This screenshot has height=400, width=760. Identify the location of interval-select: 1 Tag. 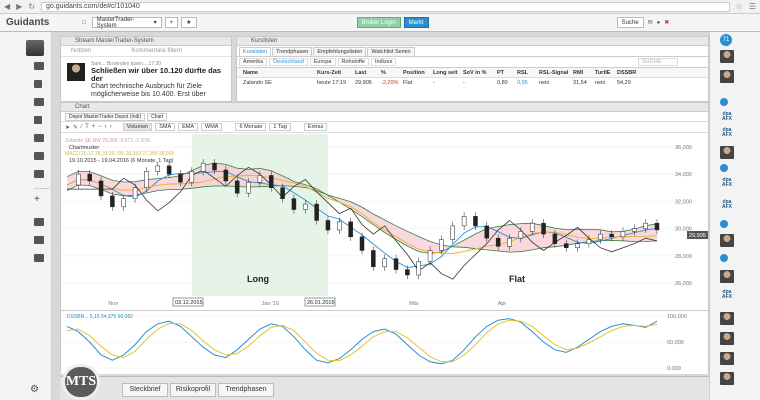
(280, 127).